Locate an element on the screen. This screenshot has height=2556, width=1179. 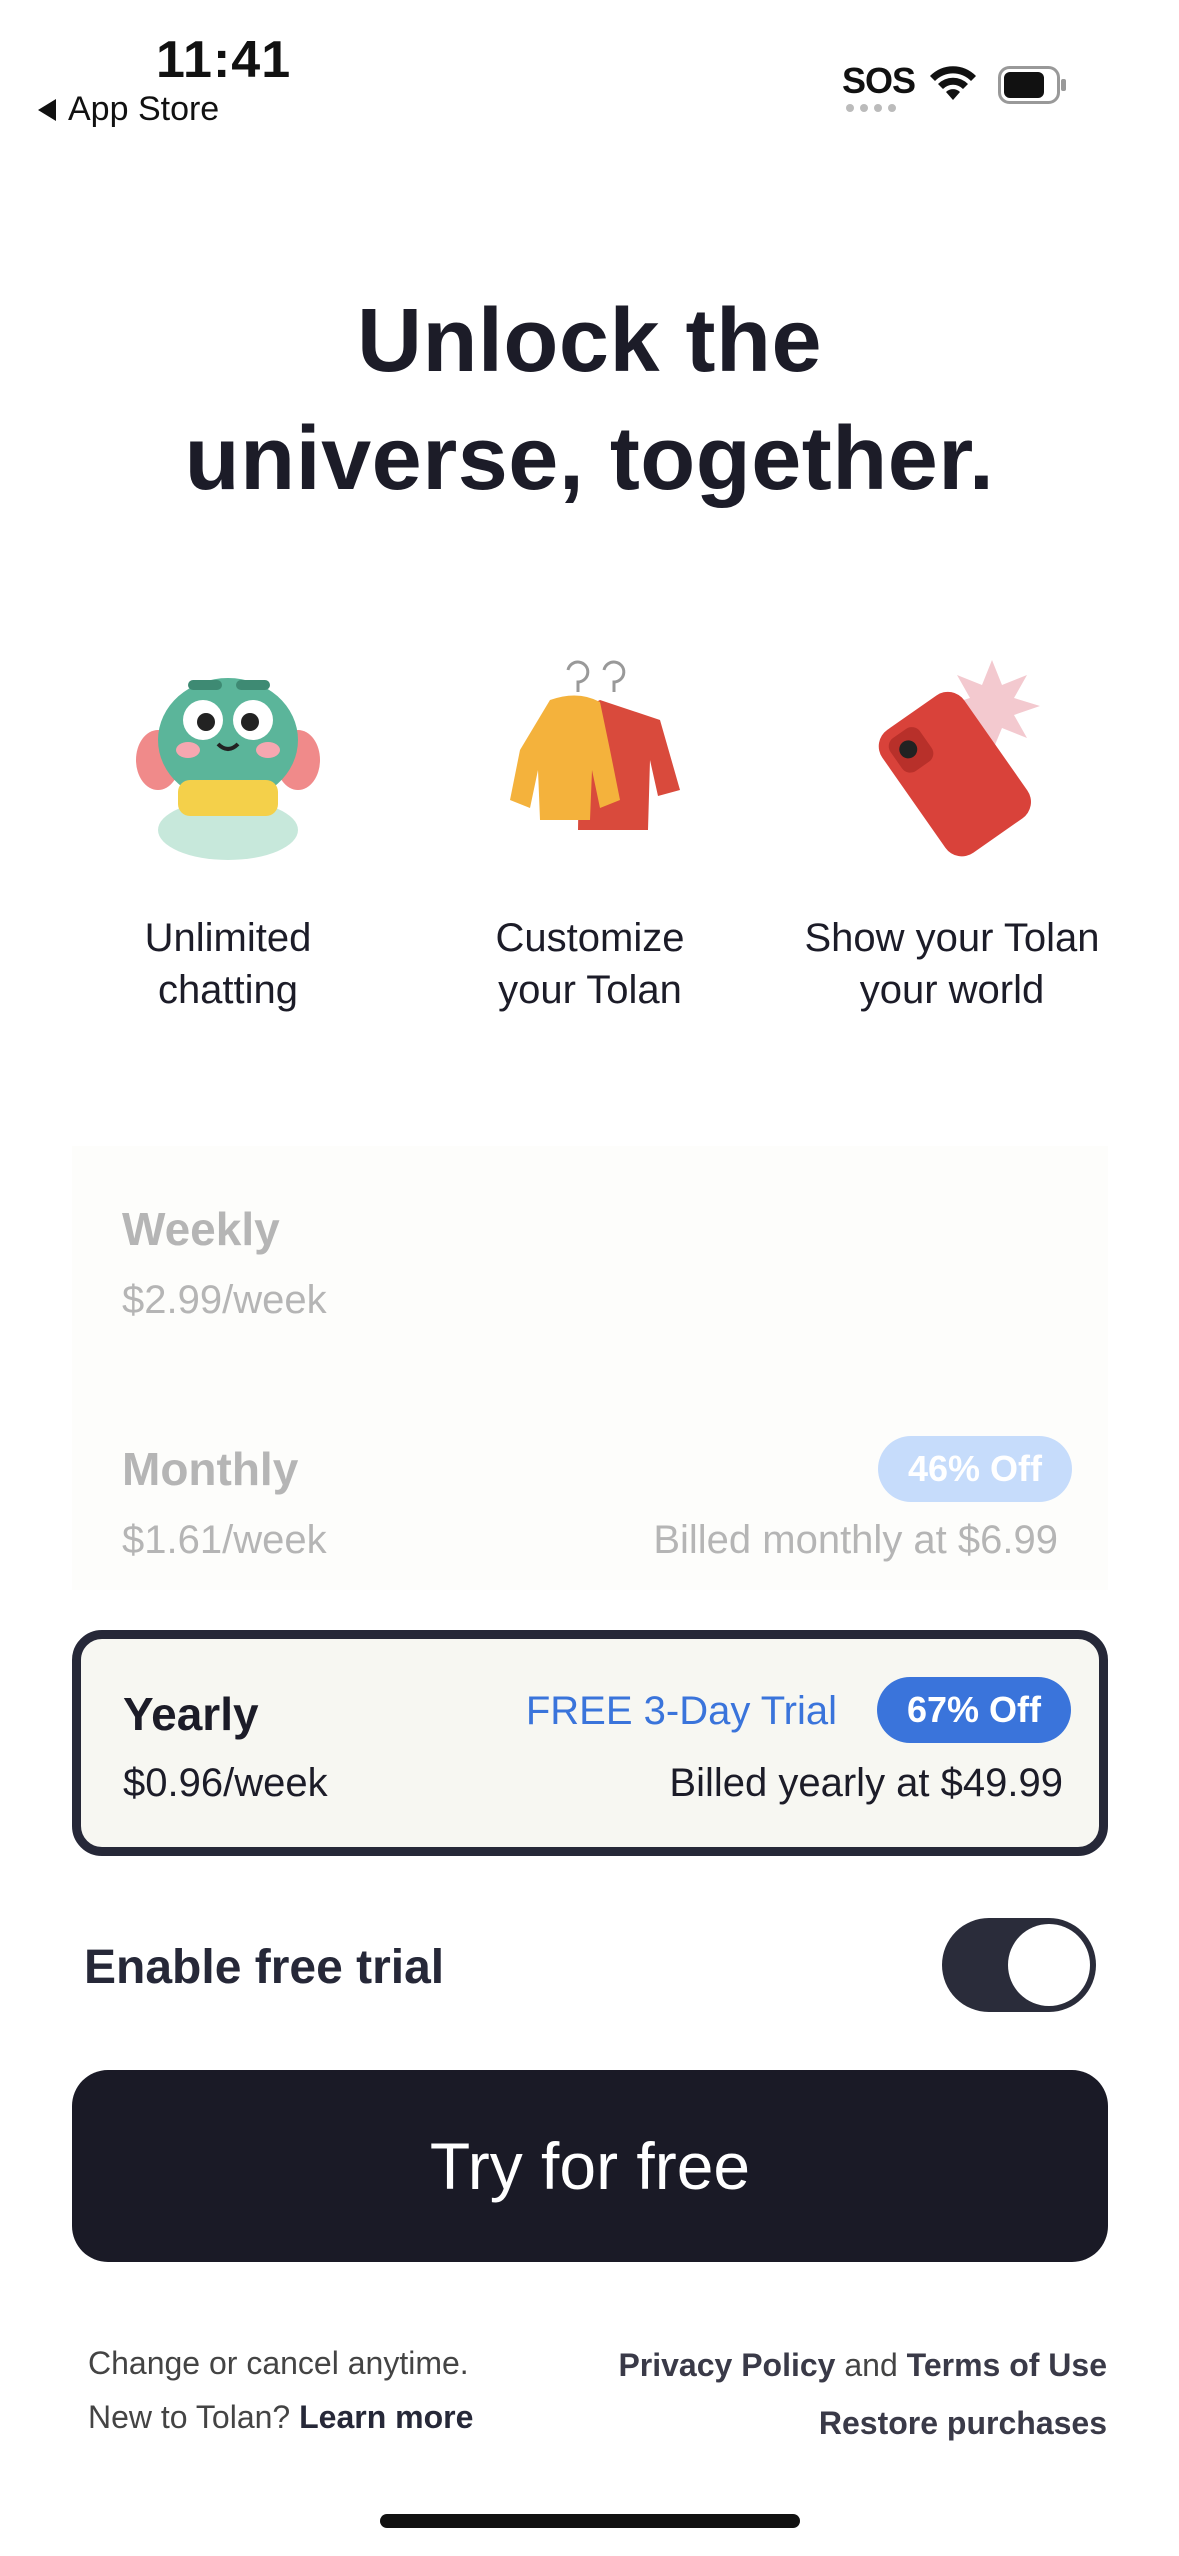
back-to-app-store: App Store is located at coordinates (128, 109).